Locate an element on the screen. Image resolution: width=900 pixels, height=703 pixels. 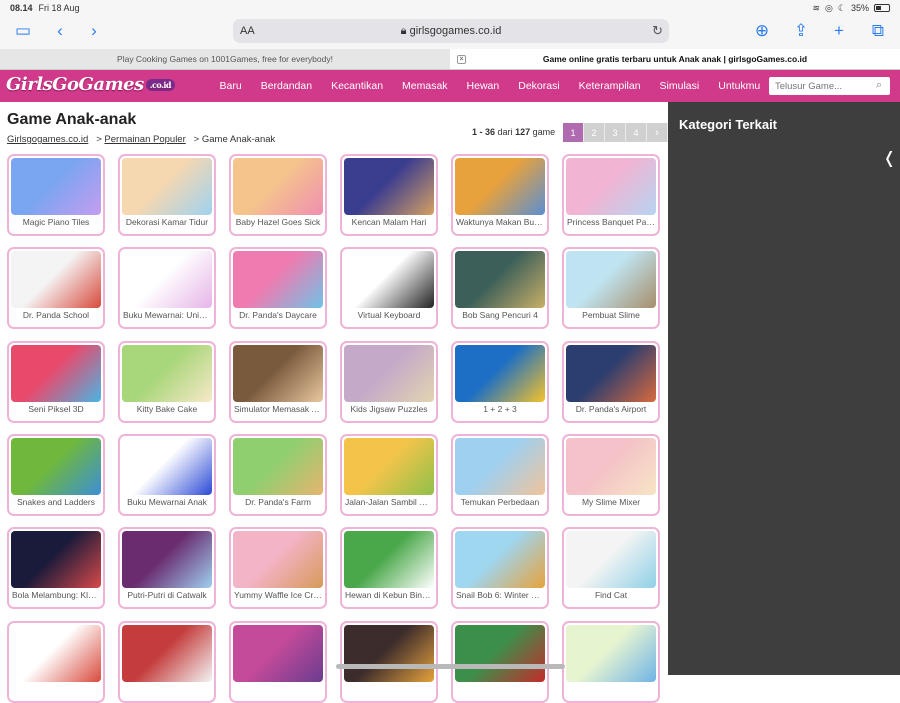
game-title: Yummy Waffle Ice Cream is located at coordinates (278, 595).